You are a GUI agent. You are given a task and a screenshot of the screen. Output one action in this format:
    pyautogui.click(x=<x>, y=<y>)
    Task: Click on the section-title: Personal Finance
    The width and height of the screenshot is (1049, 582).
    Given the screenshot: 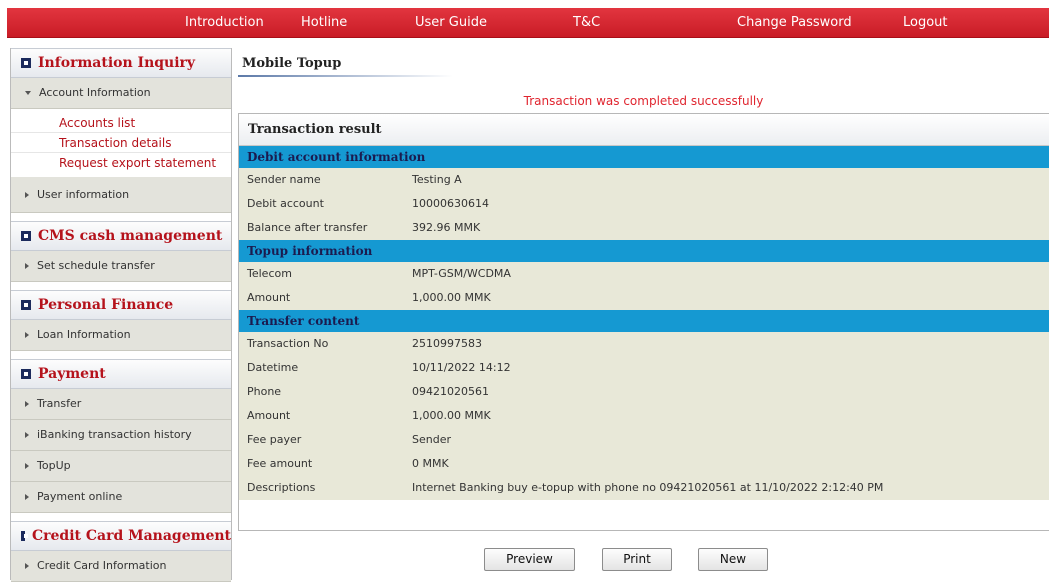 What is the action you would take?
    pyautogui.click(x=106, y=305)
    